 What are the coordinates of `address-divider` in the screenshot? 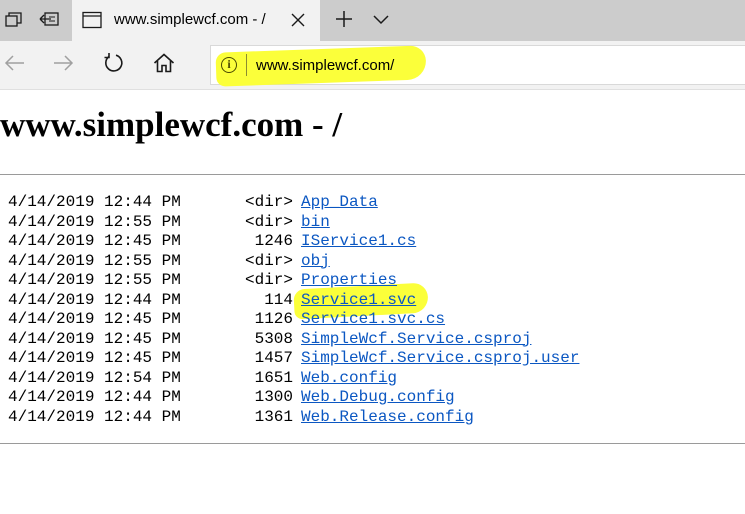 It's located at (246, 65).